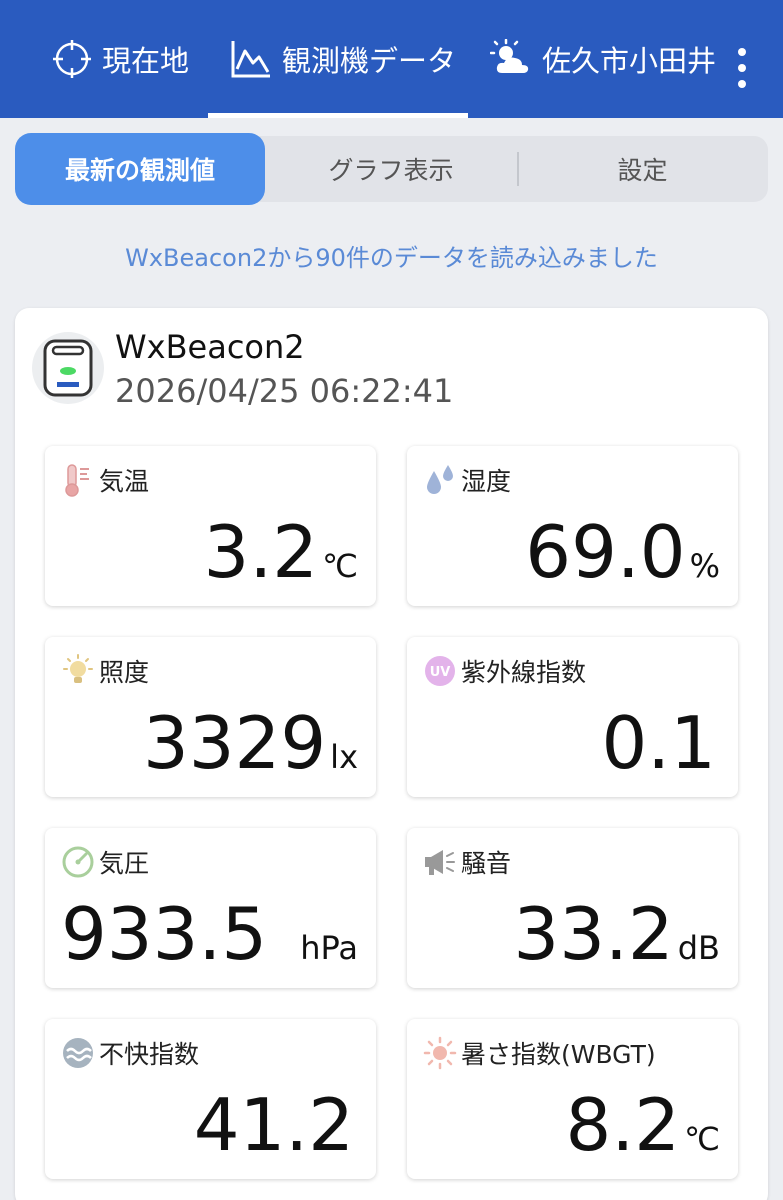 The image size is (783, 1200). Describe the element at coordinates (369, 61) in the screenshot. I see `tab-label: 観測機データ` at that location.